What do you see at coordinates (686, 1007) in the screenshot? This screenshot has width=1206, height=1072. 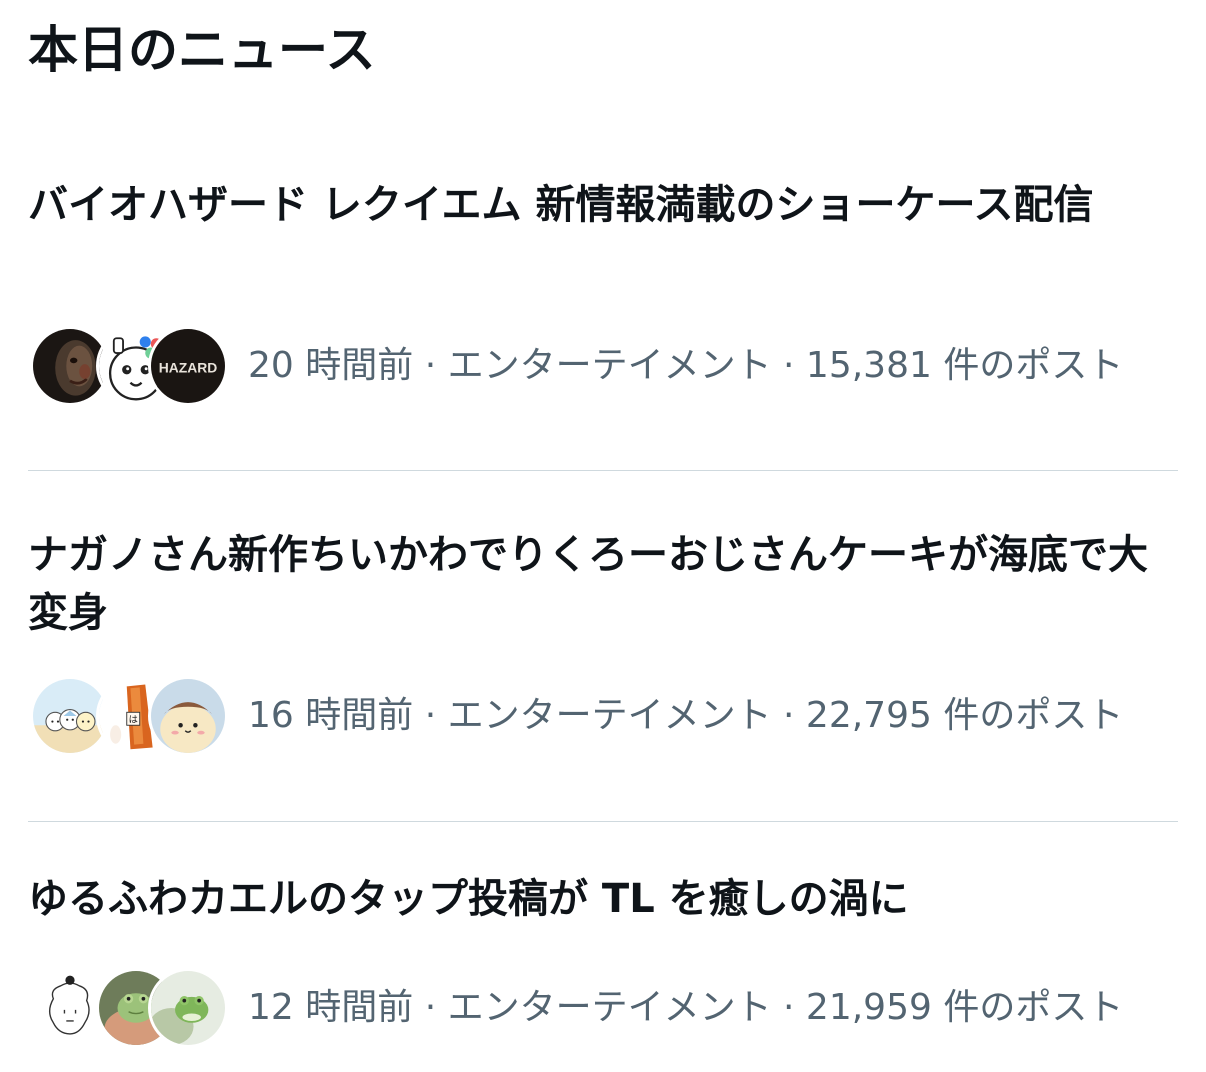 I see `news-meta: 12 時間前 · エンターテイメント · 21,959 件のポスト` at bounding box center [686, 1007].